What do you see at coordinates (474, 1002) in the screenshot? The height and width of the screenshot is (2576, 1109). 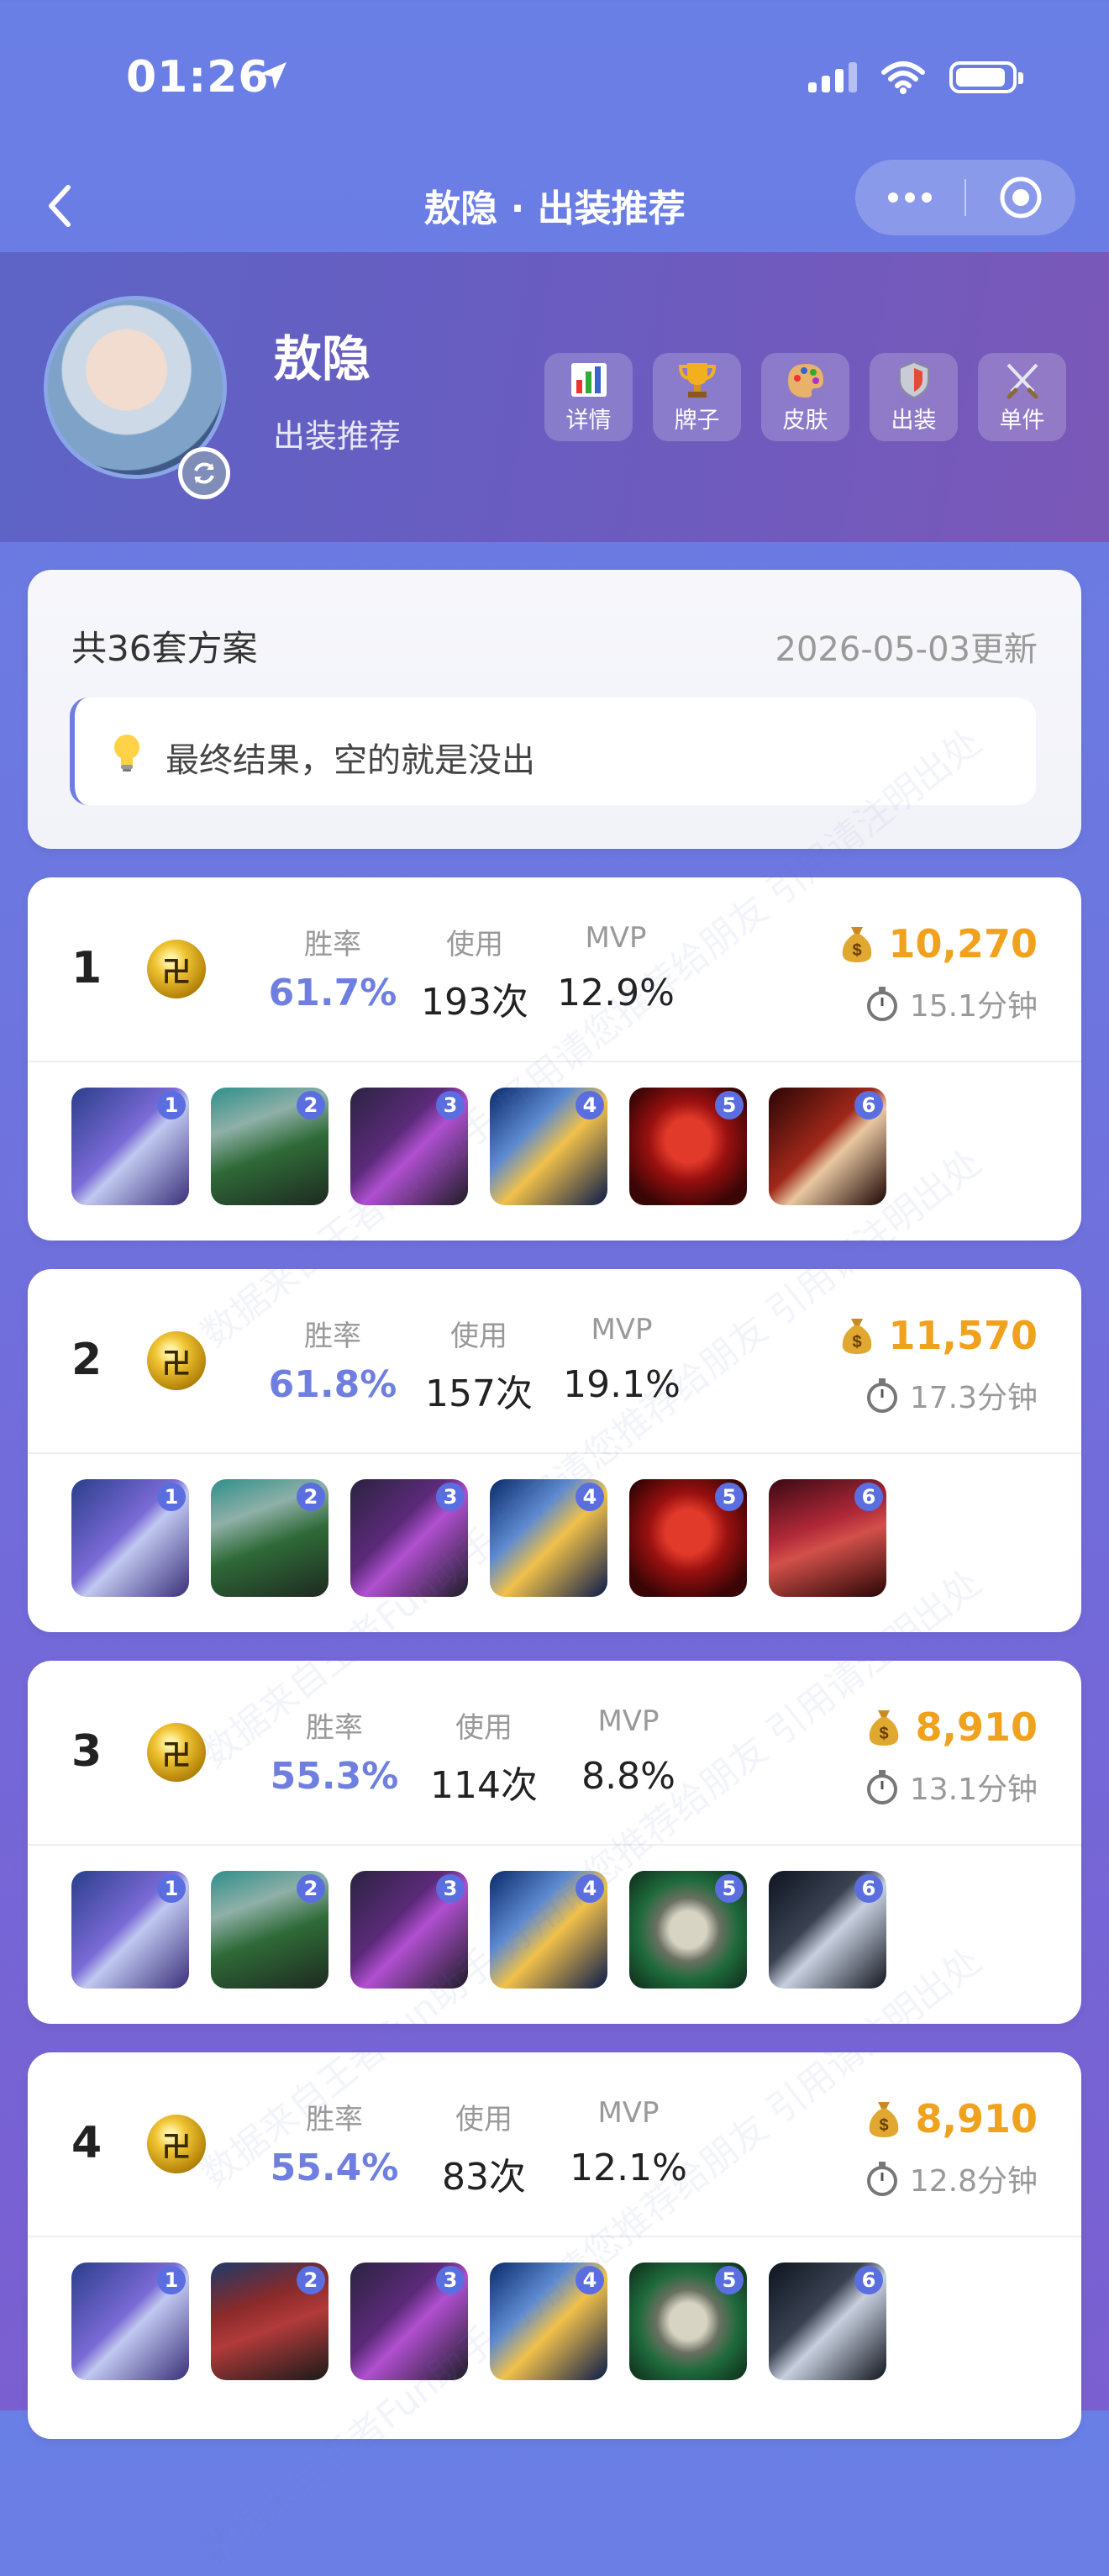 I see `usage-value: 193次` at bounding box center [474, 1002].